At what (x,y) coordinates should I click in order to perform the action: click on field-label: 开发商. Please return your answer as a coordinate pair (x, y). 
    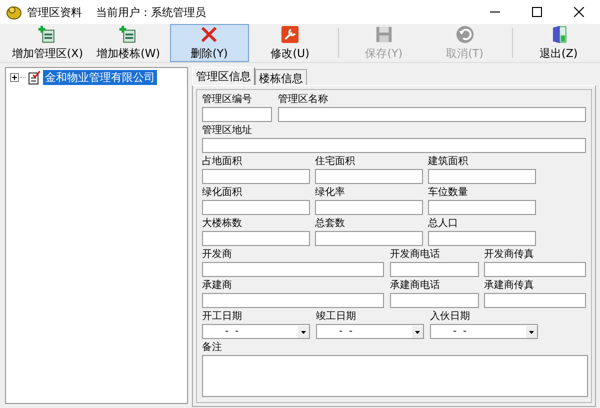
    Looking at the image, I should click on (217, 255).